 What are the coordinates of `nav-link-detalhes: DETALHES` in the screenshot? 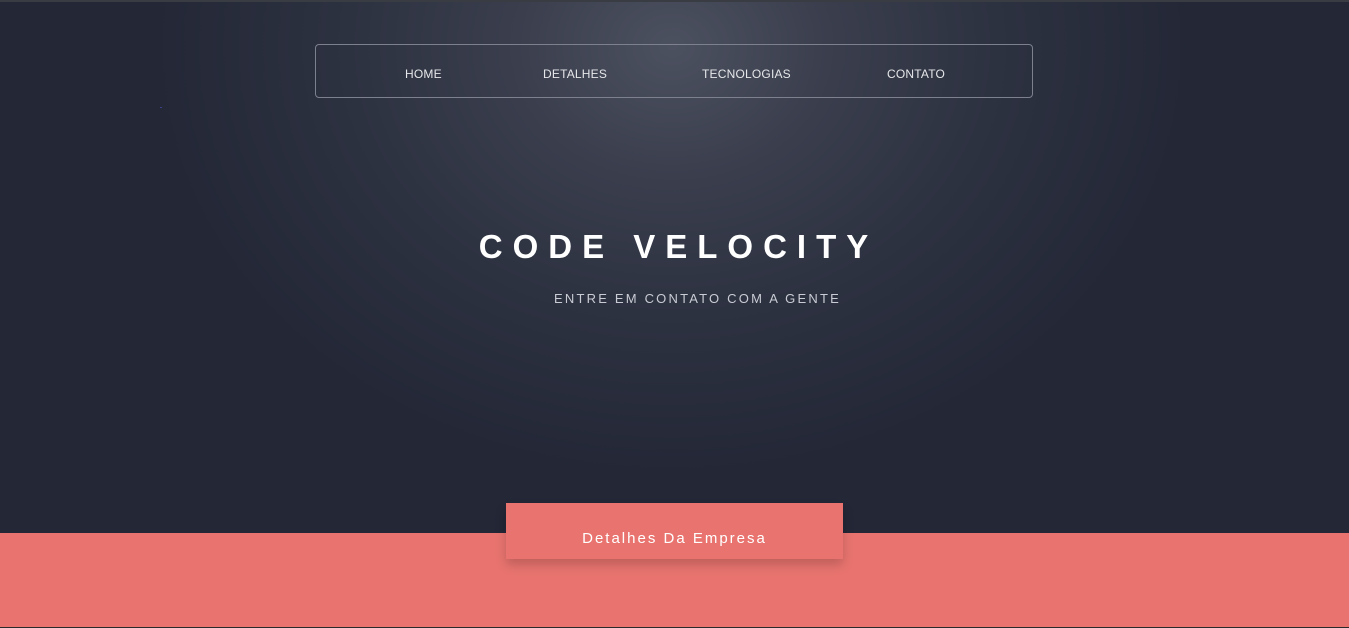 It's located at (575, 74).